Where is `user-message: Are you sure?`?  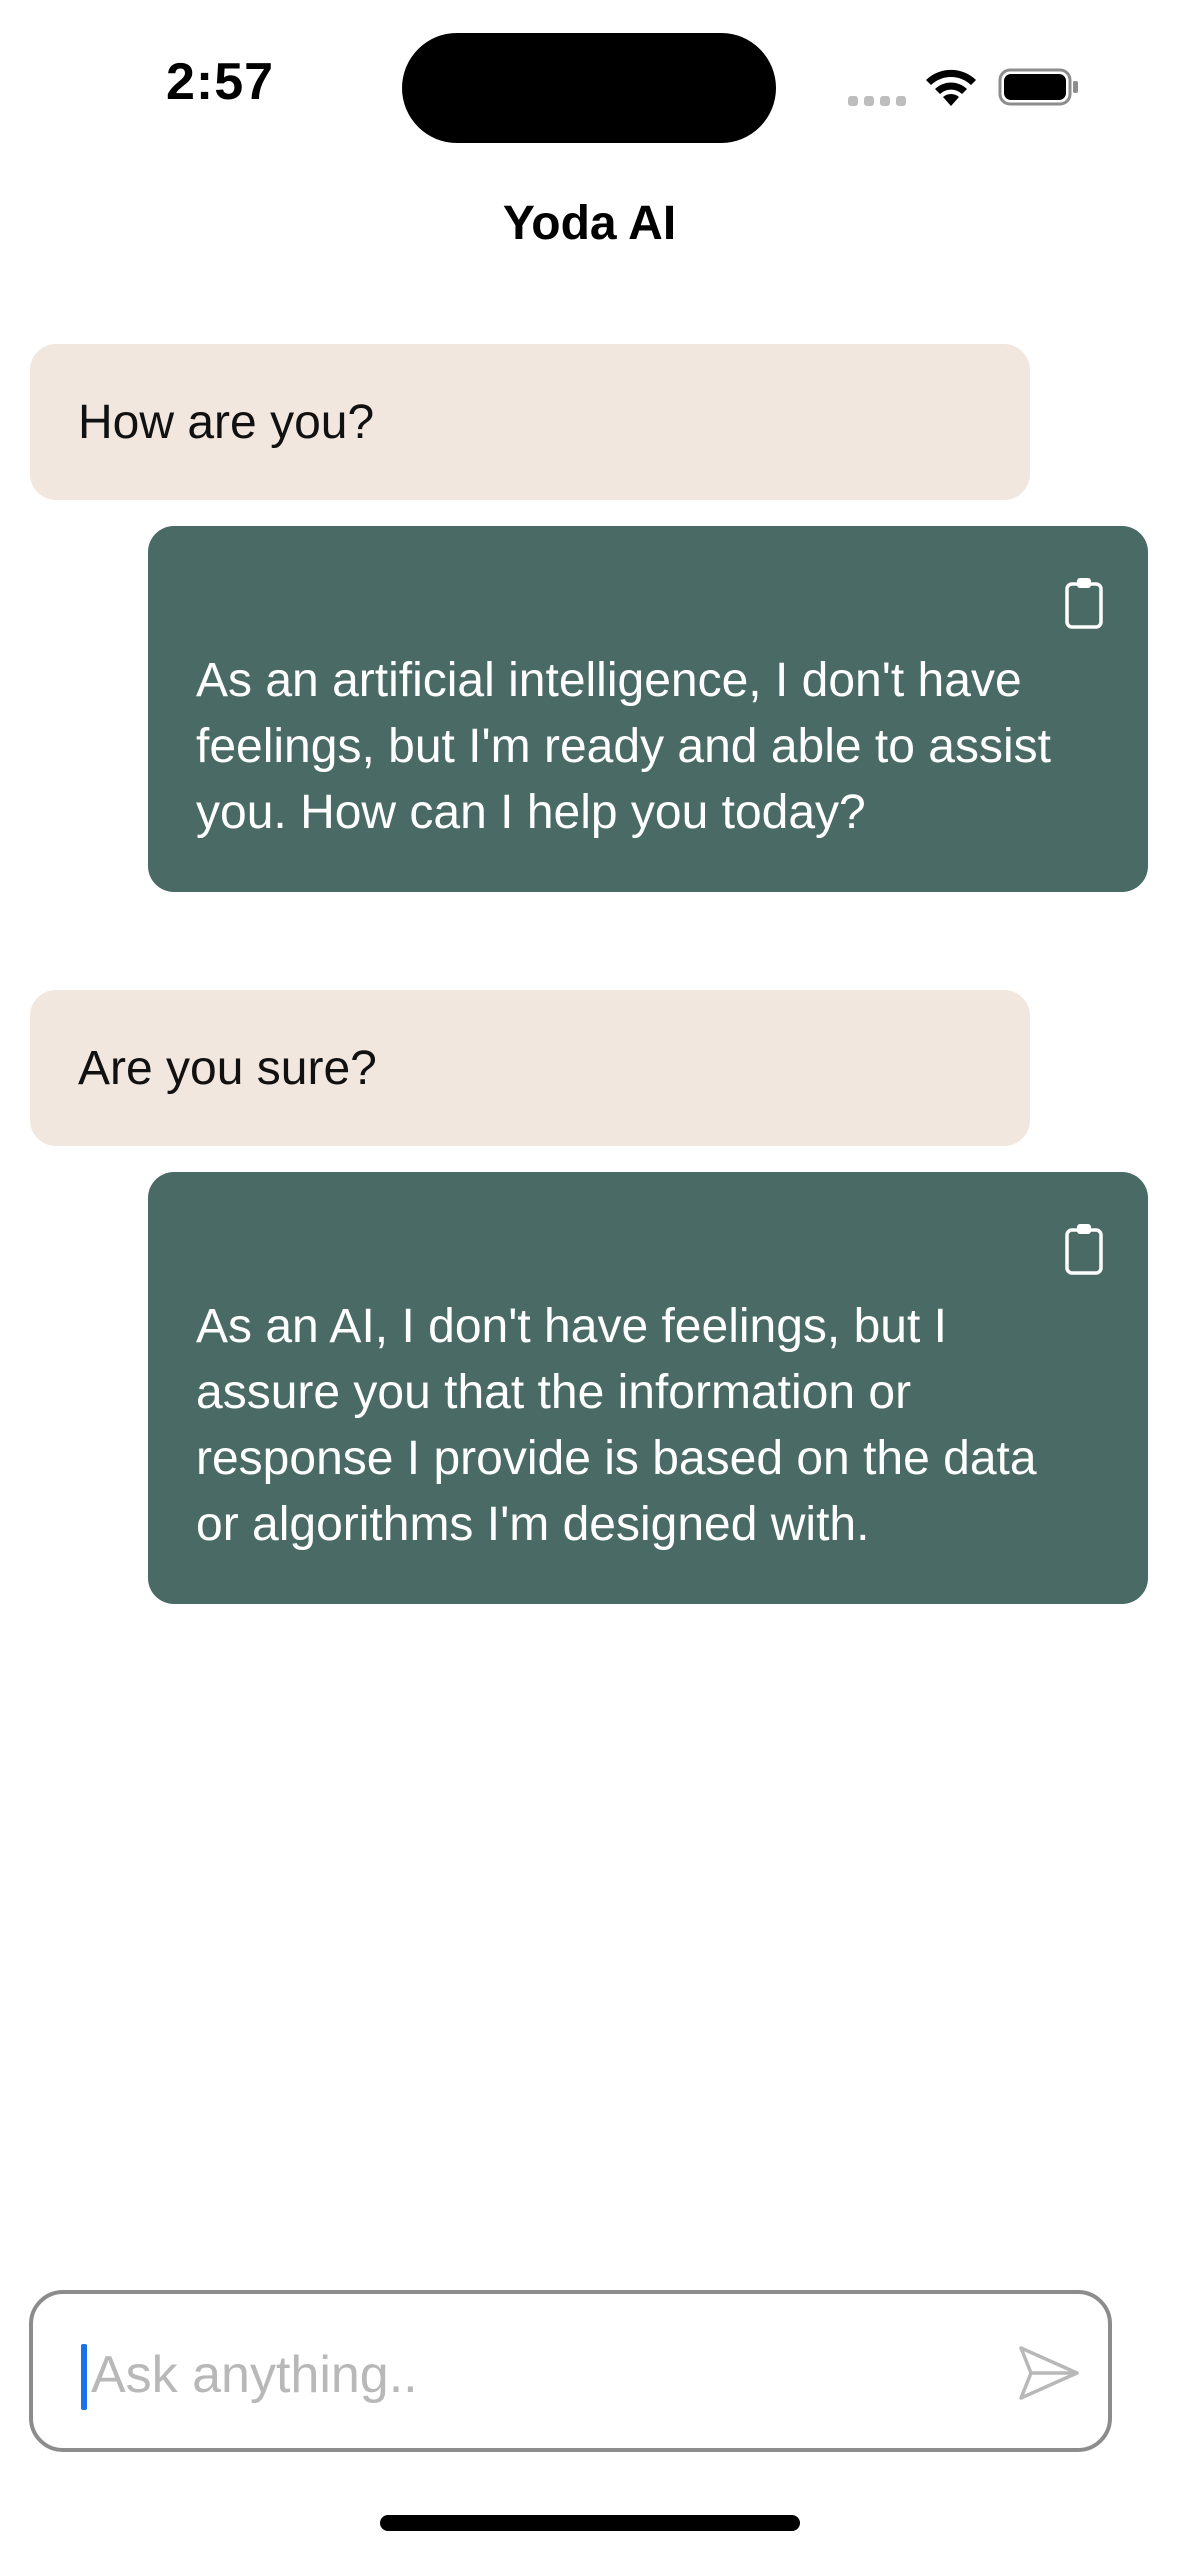
user-message: Are you sure? is located at coordinates (530, 1068).